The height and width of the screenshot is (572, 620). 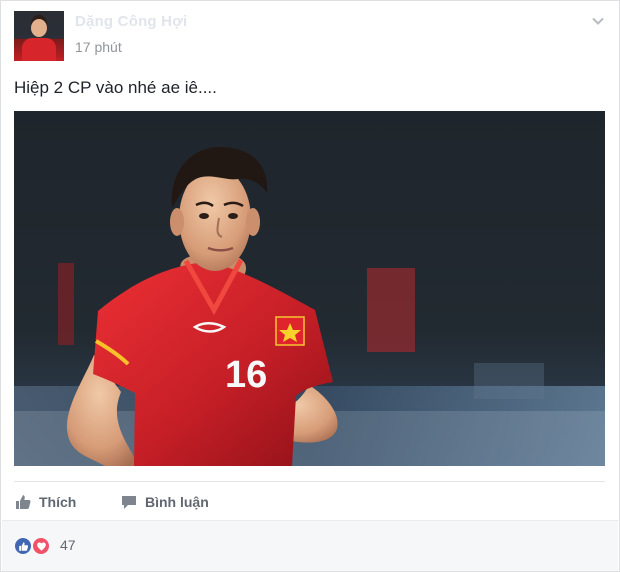 I want to click on author-avatar, so click(x=39, y=36).